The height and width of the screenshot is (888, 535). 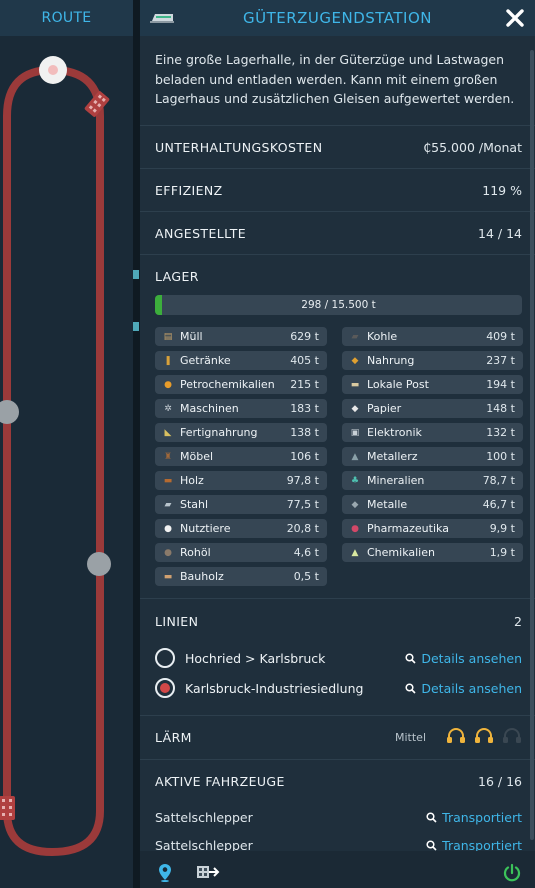 I want to click on steel-icon: ▰, so click(x=168, y=504).